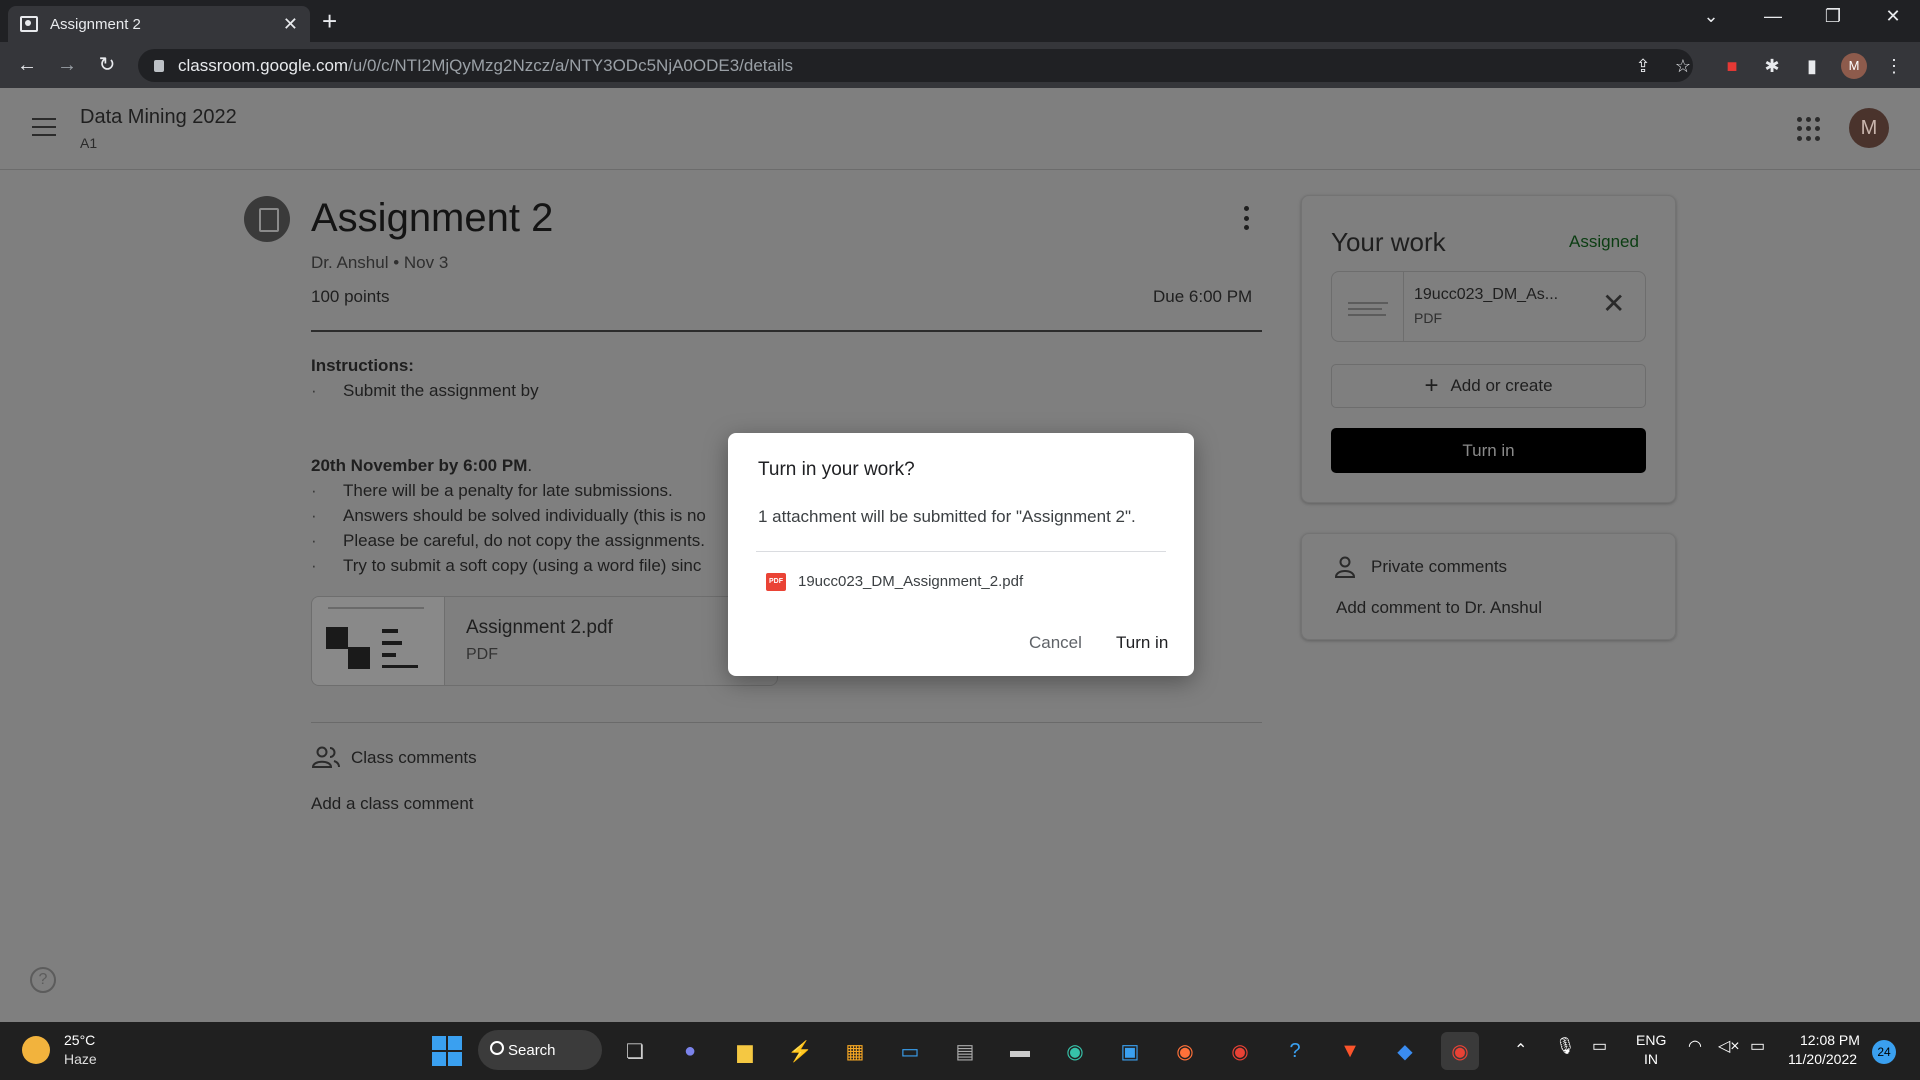 This screenshot has width=1920, height=1080. What do you see at coordinates (1345, 567) in the screenshot?
I see `person-icon` at bounding box center [1345, 567].